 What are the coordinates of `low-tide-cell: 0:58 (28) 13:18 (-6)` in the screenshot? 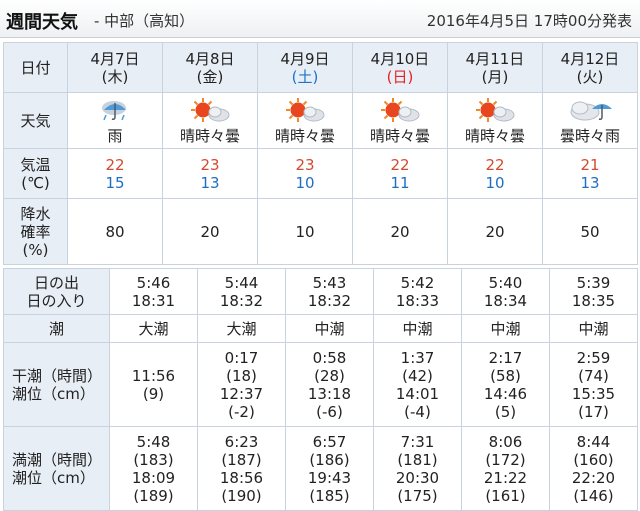 It's located at (329, 384).